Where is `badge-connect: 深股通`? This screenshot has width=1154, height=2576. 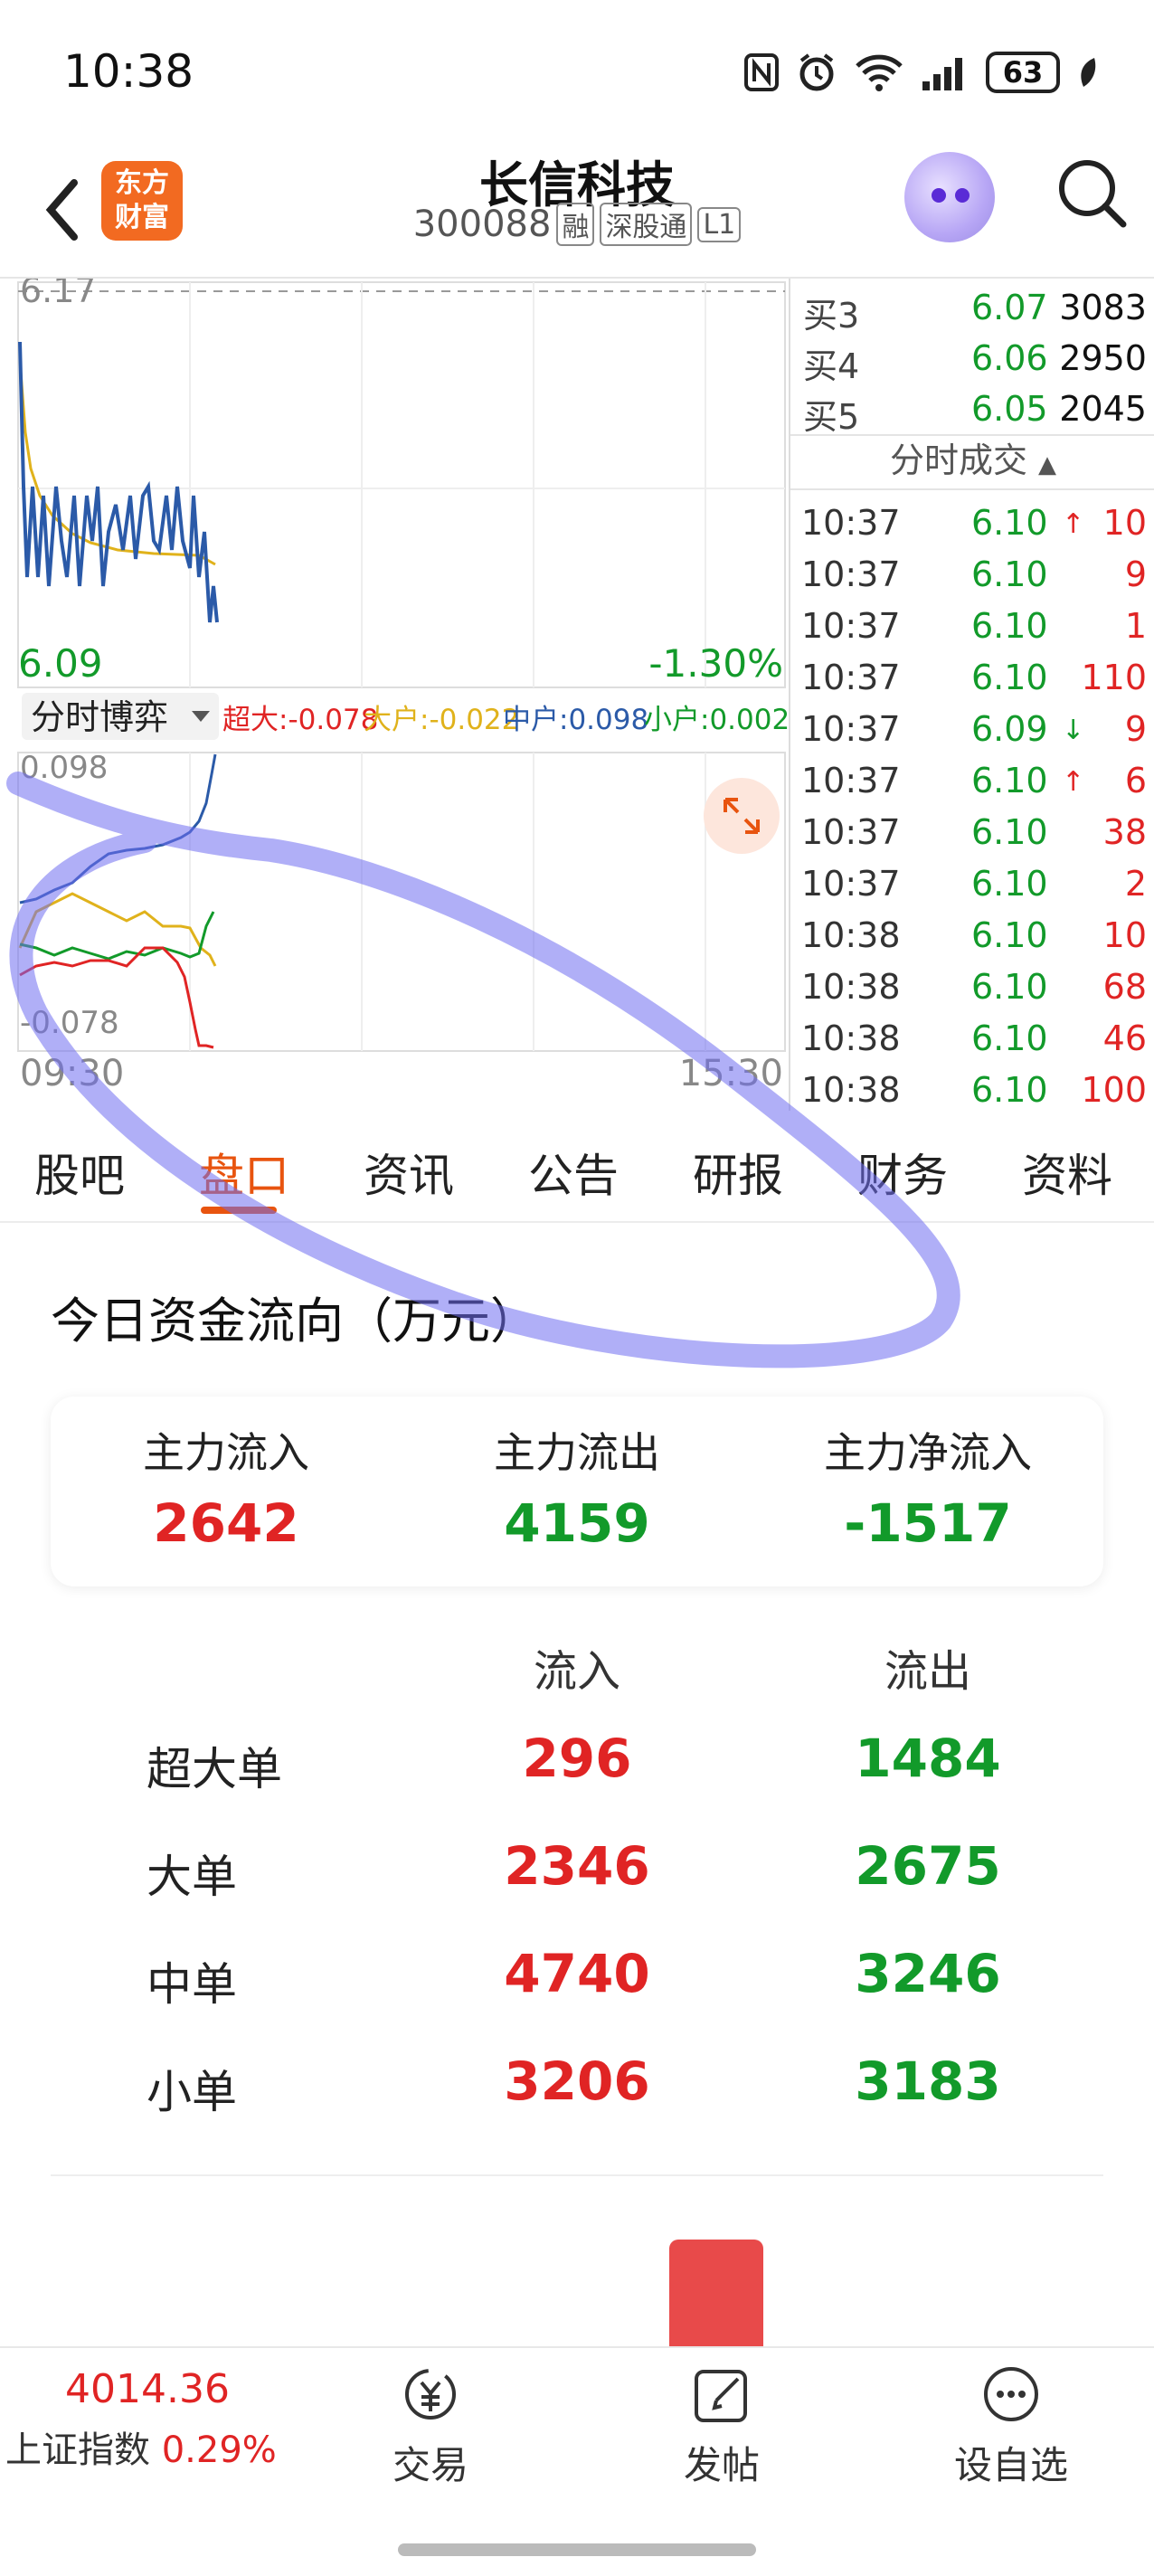 badge-connect: 深股通 is located at coordinates (646, 224).